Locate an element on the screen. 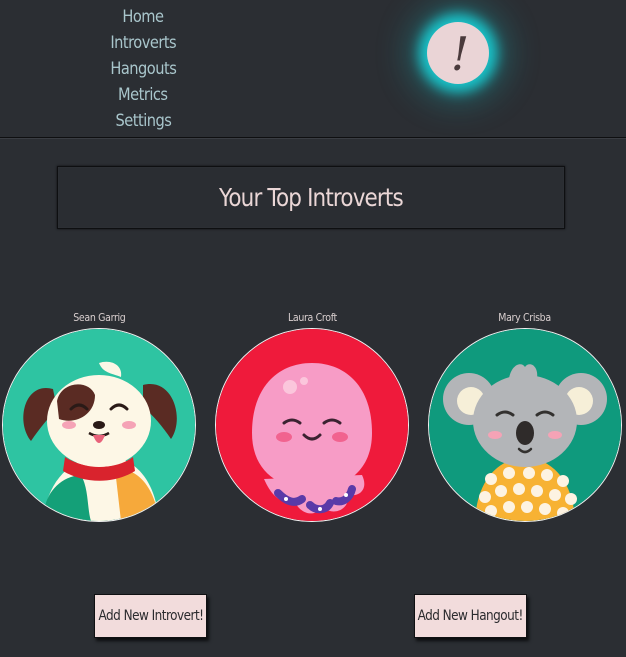 The height and width of the screenshot is (657, 626). introvert-card: Sean Garrig is located at coordinates (99, 416).